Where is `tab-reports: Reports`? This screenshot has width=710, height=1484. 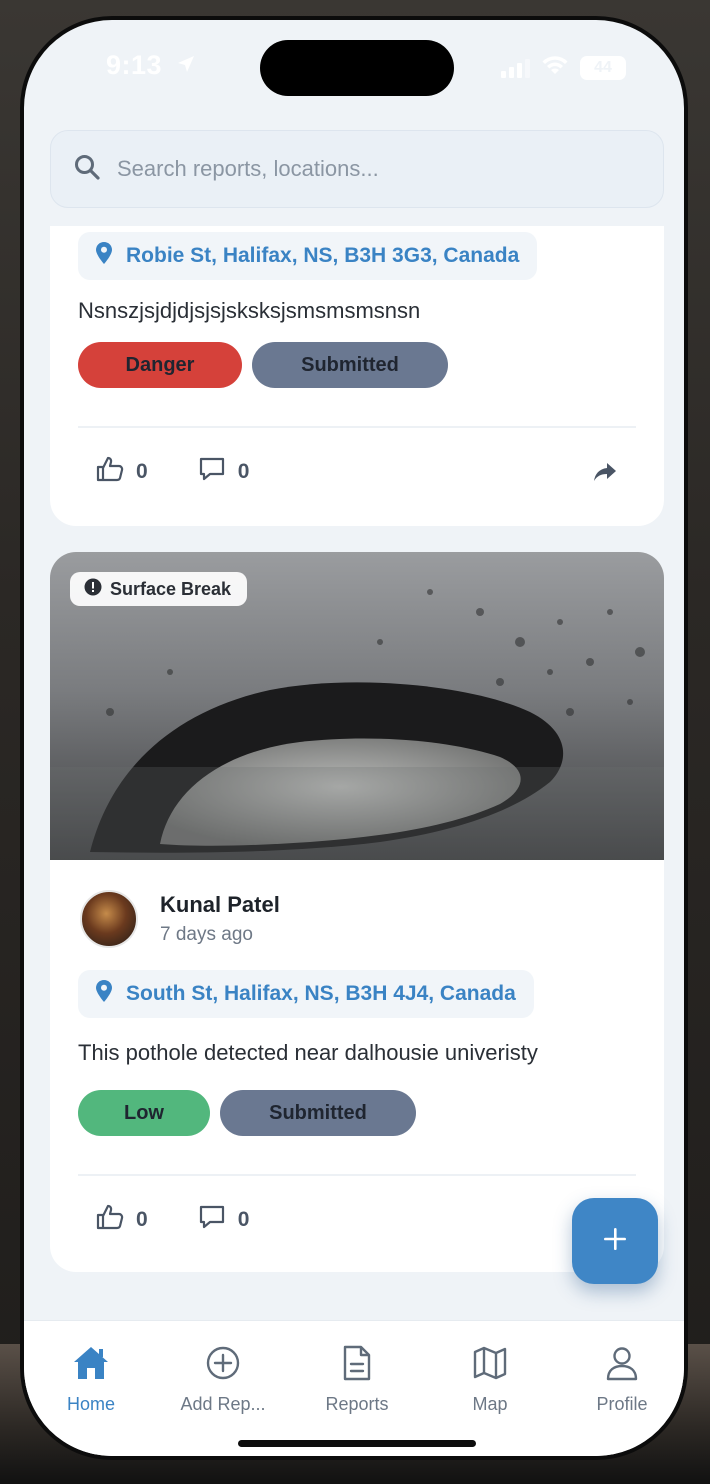 tab-reports: Reports is located at coordinates (357, 1380).